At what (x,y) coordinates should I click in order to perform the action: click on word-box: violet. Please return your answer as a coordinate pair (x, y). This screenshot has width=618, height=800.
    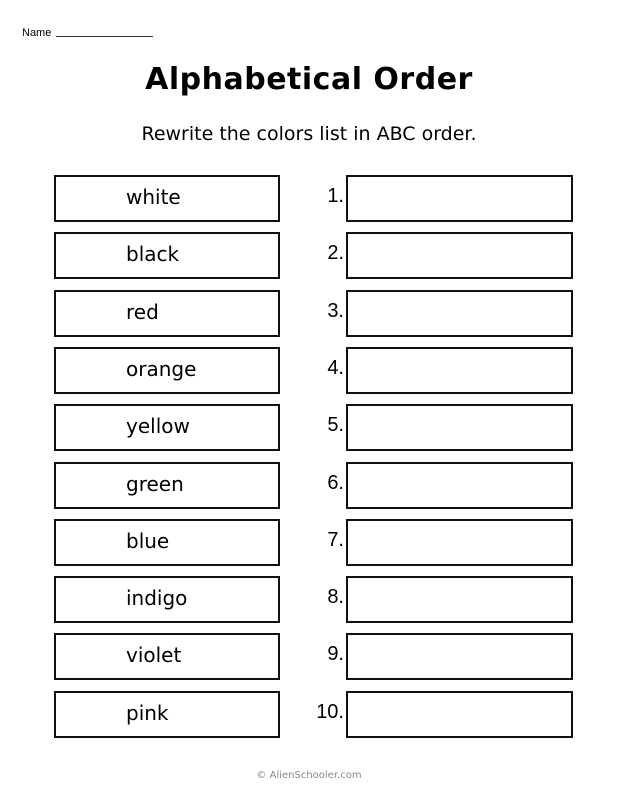
    Looking at the image, I should click on (167, 657).